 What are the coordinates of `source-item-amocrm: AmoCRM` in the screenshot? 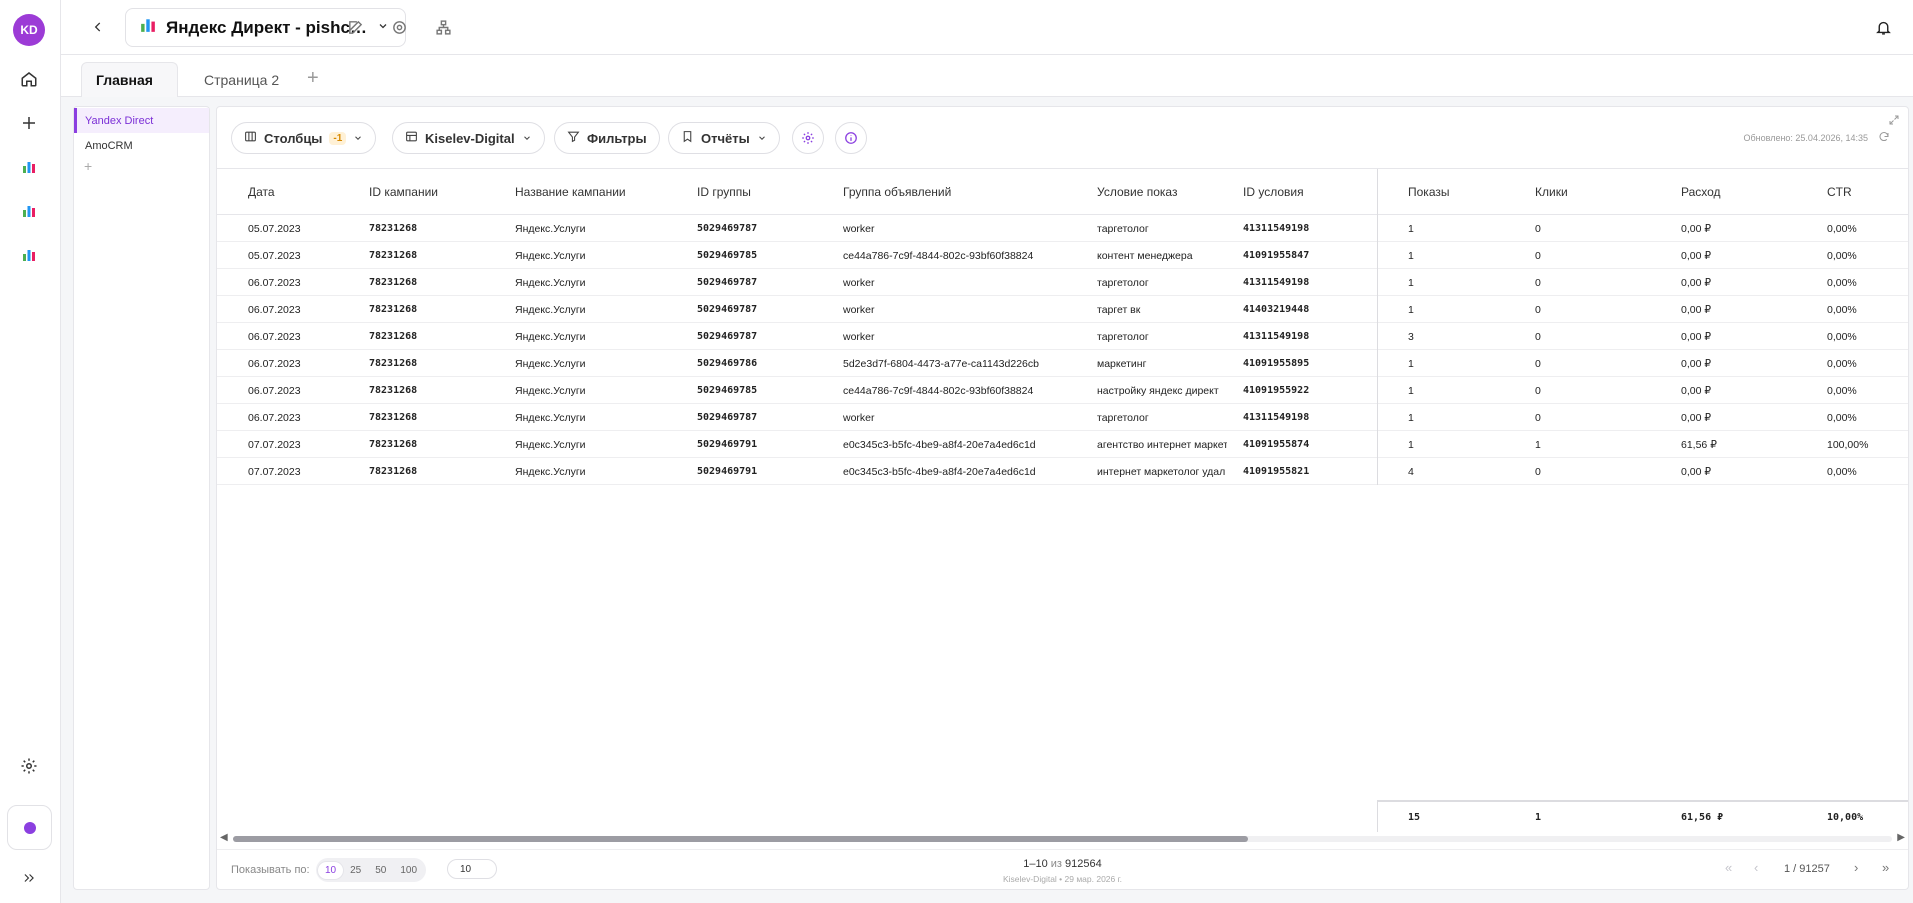 It's located at (141, 145).